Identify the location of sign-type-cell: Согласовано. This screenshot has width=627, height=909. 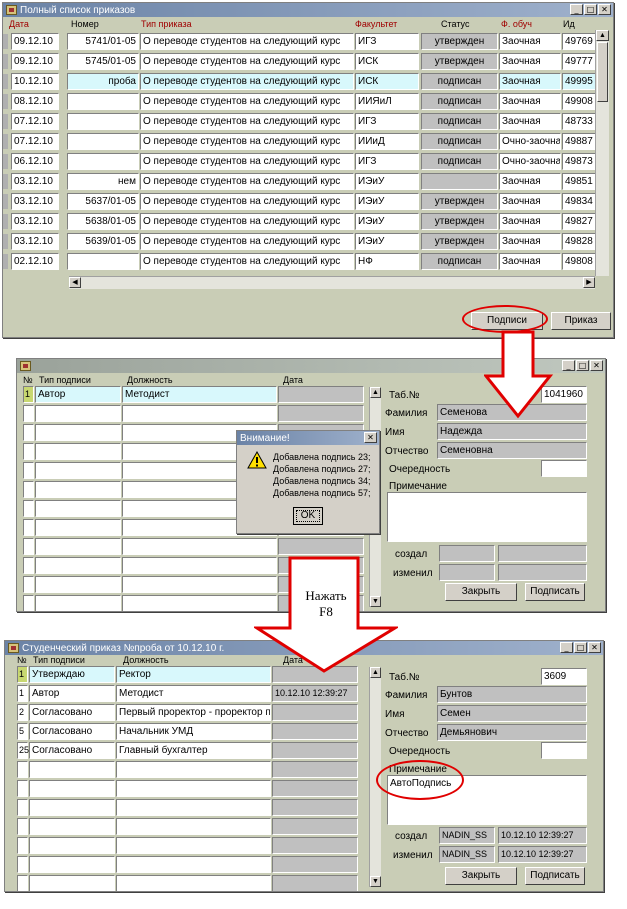
(72, 750).